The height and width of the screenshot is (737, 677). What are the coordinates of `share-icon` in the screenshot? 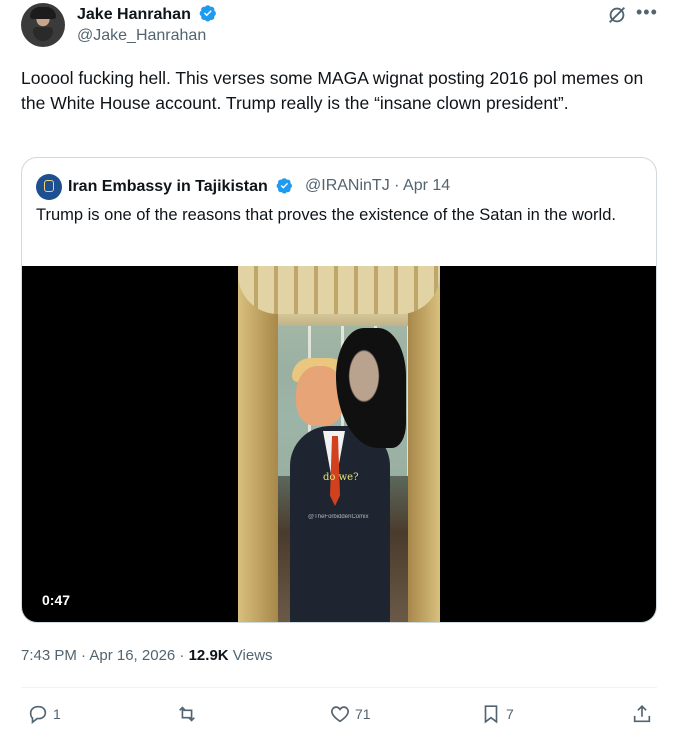 It's located at (642, 714).